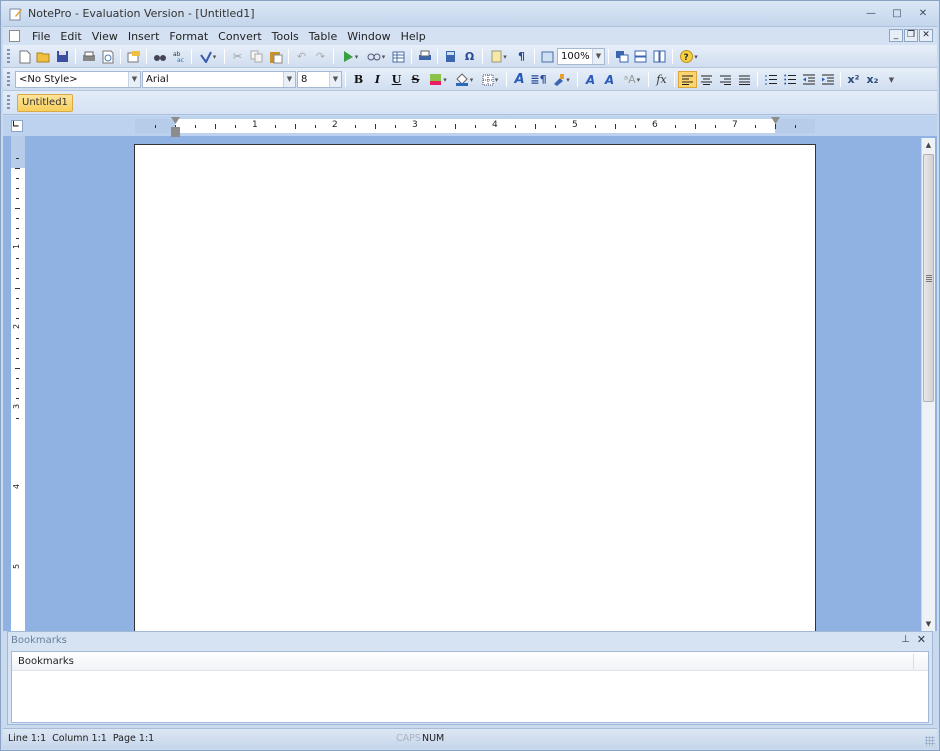 The width and height of the screenshot is (940, 751). What do you see at coordinates (285, 36) in the screenshot?
I see `menu-tools: Tools` at bounding box center [285, 36].